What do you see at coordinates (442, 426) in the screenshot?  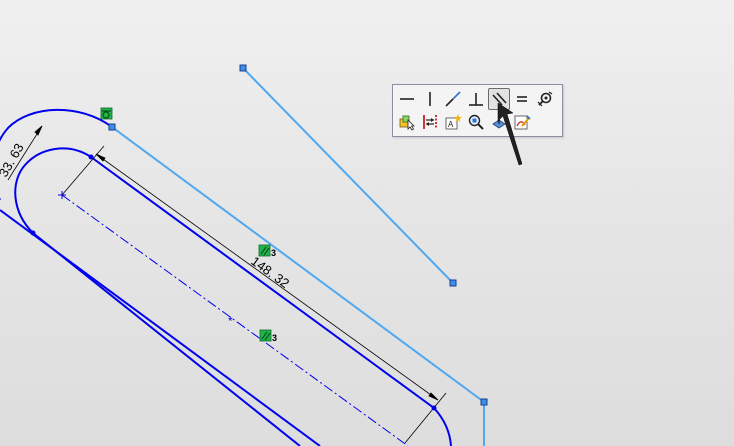 I see `inner-end-arc` at bounding box center [442, 426].